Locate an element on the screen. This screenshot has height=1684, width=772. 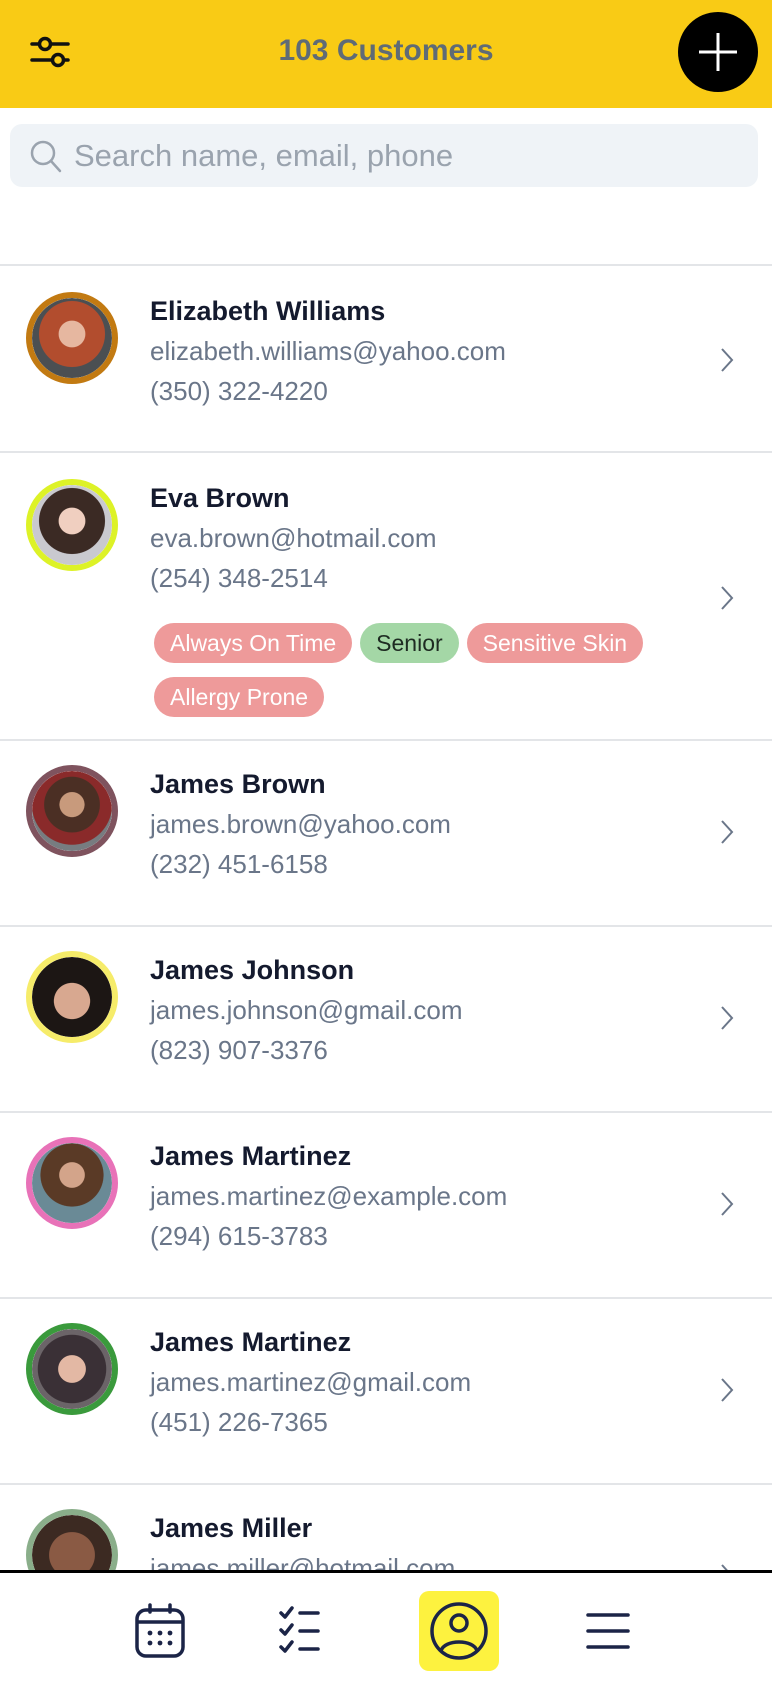
calendar-icon is located at coordinates (160, 1630).